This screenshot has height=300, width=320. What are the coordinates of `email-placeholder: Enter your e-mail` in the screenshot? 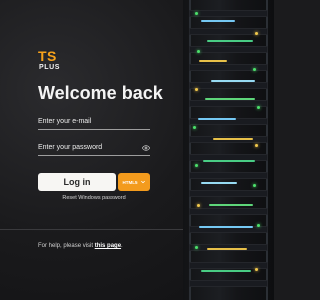 It's located at (65, 121).